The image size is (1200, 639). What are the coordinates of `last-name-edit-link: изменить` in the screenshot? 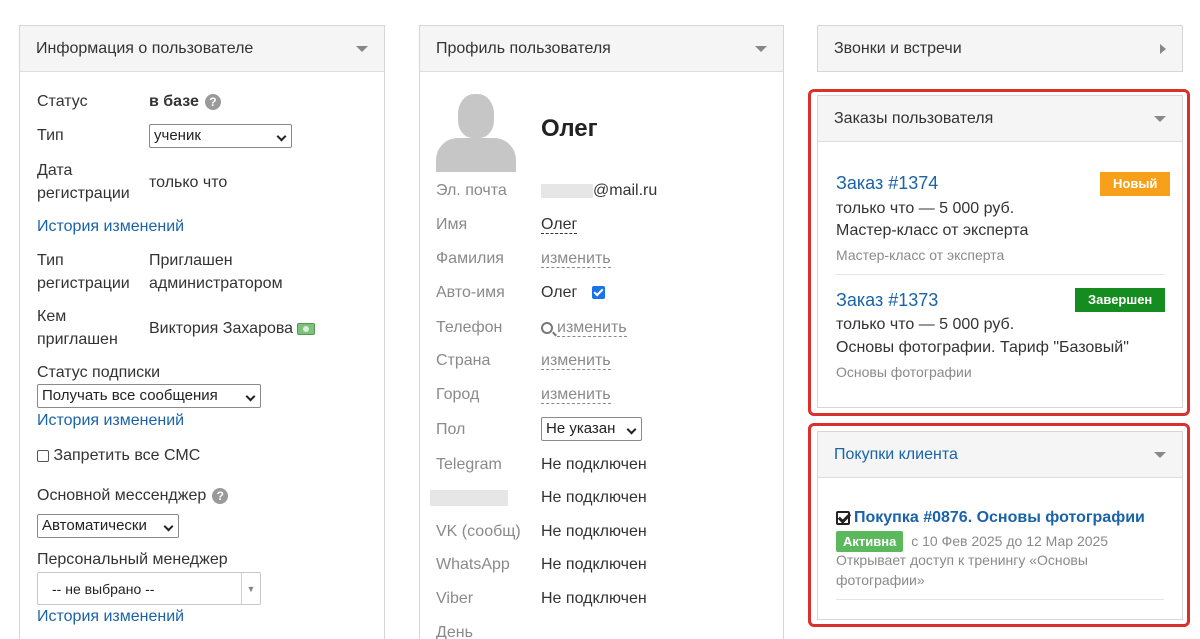 It's located at (576, 259).